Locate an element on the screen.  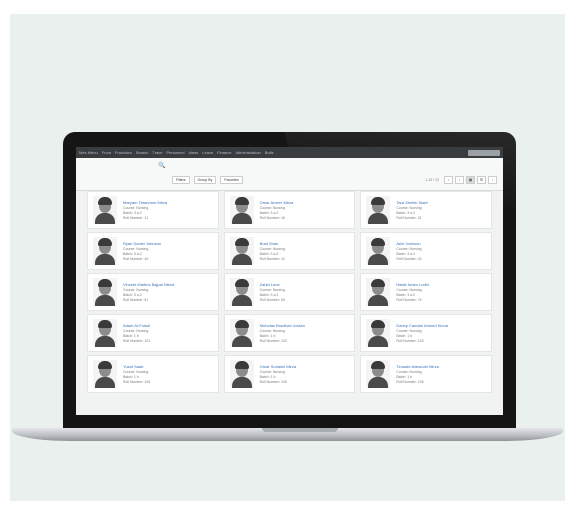
menu-item: Leave is located at coordinates (207, 152).